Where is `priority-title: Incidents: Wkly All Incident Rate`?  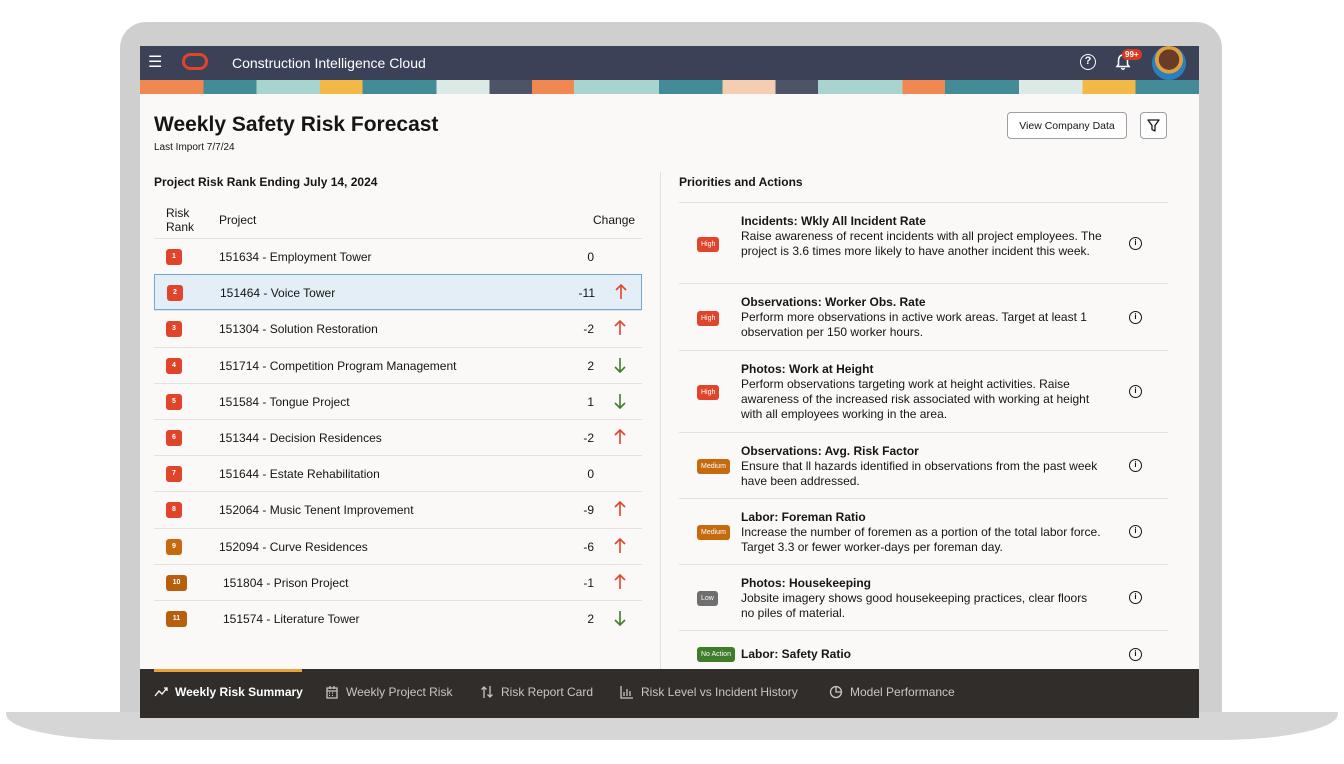
priority-title: Incidents: Wkly All Incident Rate is located at coordinates (833, 220).